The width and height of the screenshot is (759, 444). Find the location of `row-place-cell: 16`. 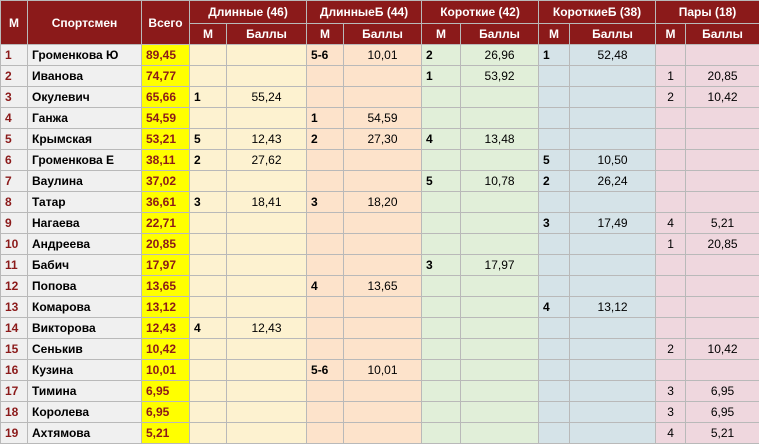

row-place-cell: 16 is located at coordinates (14, 370).